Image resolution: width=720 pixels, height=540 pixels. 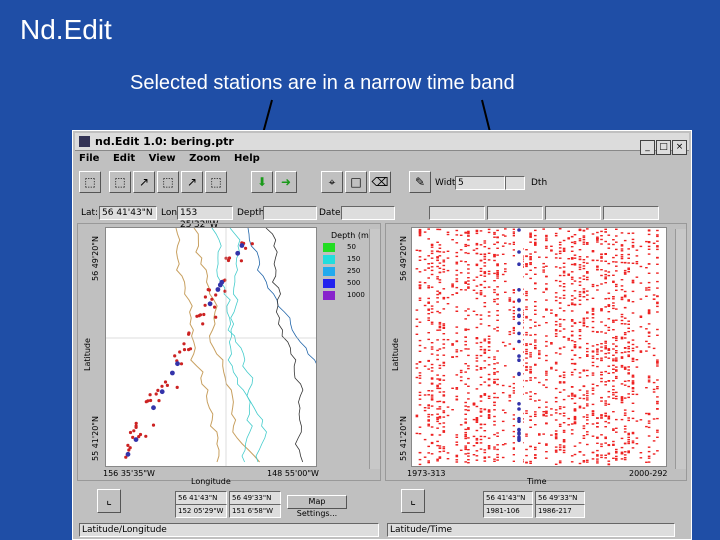 I want to click on zoom-depth-icon: ↗, so click(x=144, y=182).